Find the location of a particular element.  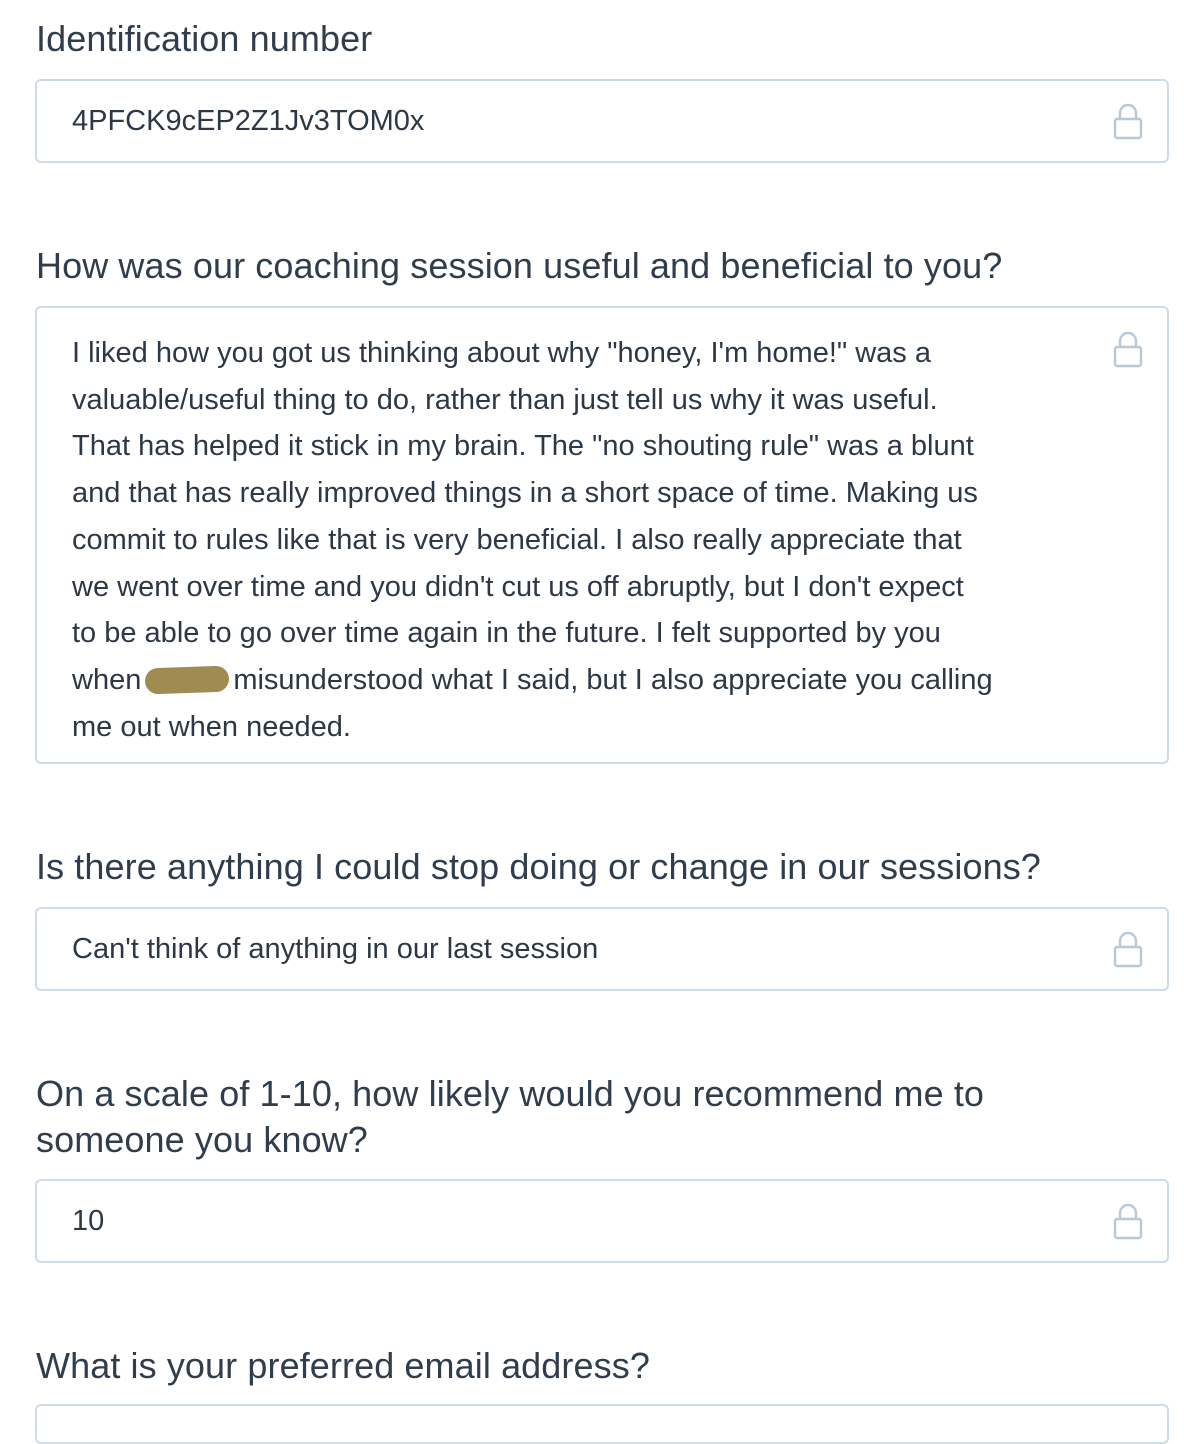

redaction-mark is located at coordinates (187, 680).